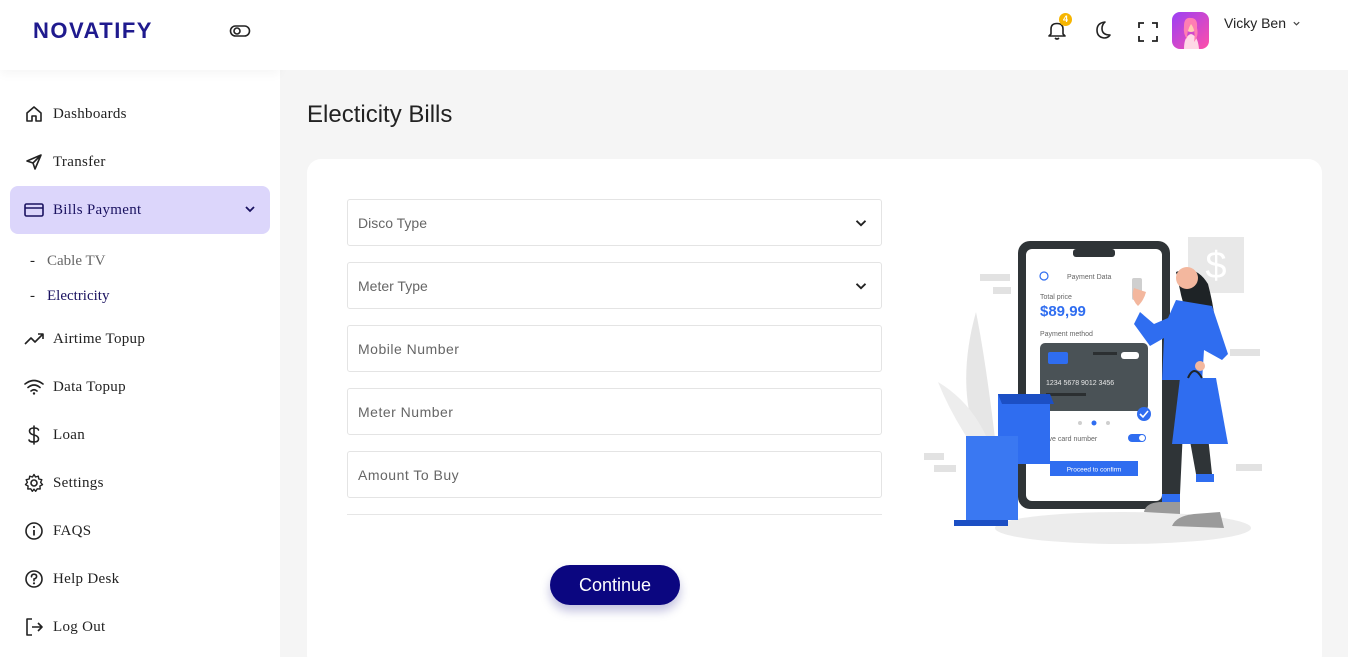  I want to click on illustration-method-label: Payment method, so click(1066, 334).